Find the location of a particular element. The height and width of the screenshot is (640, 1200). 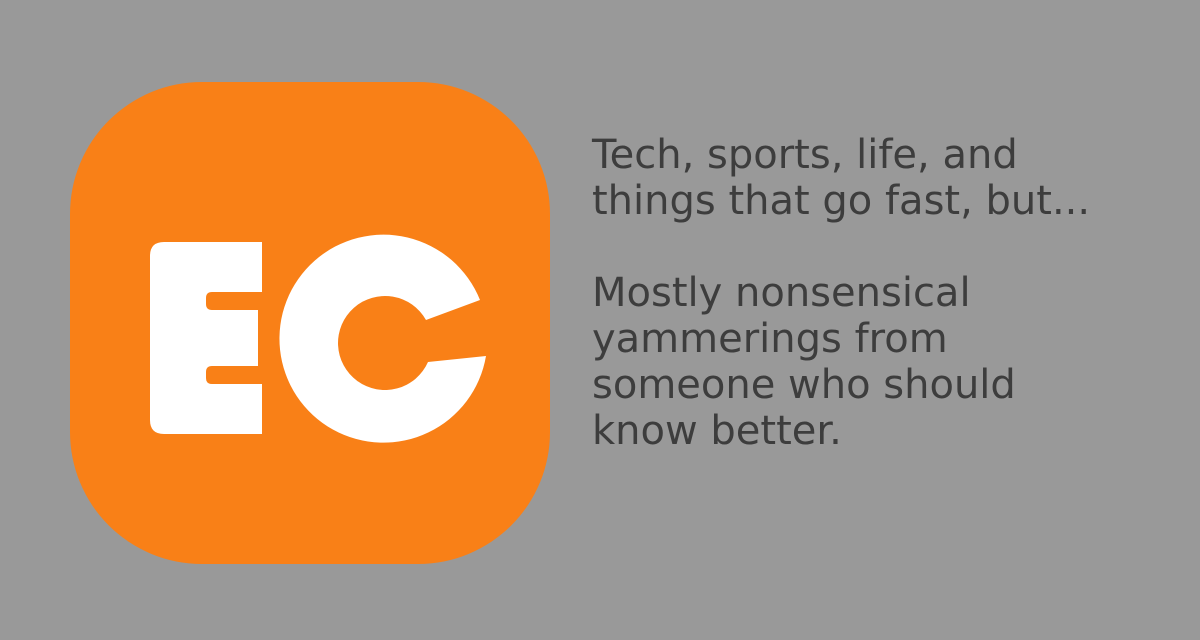

logo-letter-e is located at coordinates (206, 338).